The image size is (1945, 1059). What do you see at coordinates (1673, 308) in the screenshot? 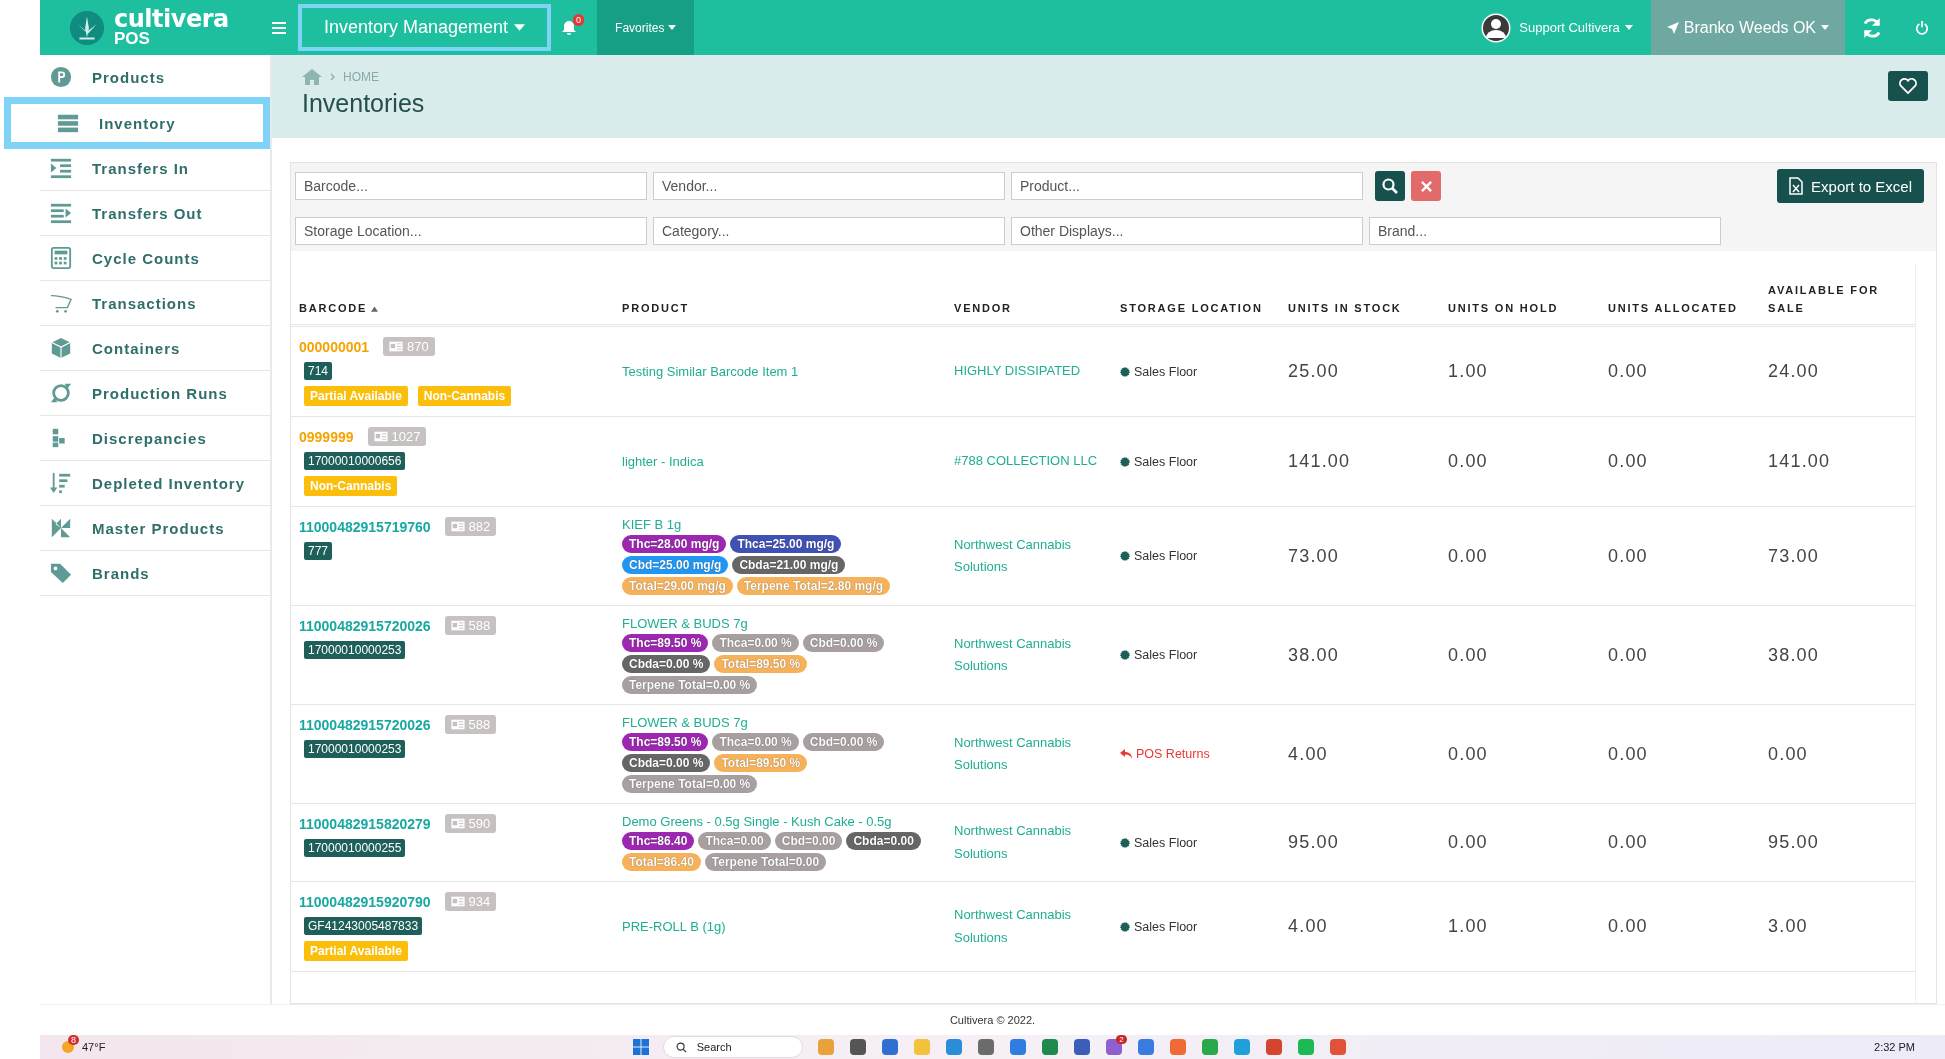
I see `column-header: UNITS ALLOCATED` at bounding box center [1673, 308].